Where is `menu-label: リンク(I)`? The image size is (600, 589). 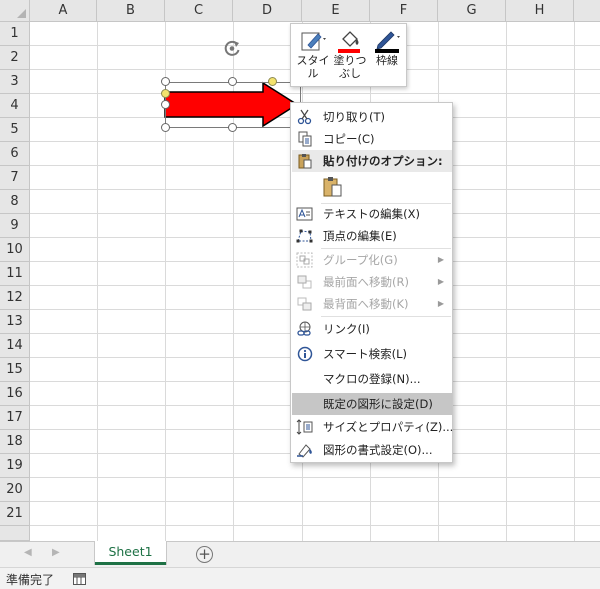
menu-label: リンク(I) is located at coordinates (346, 329).